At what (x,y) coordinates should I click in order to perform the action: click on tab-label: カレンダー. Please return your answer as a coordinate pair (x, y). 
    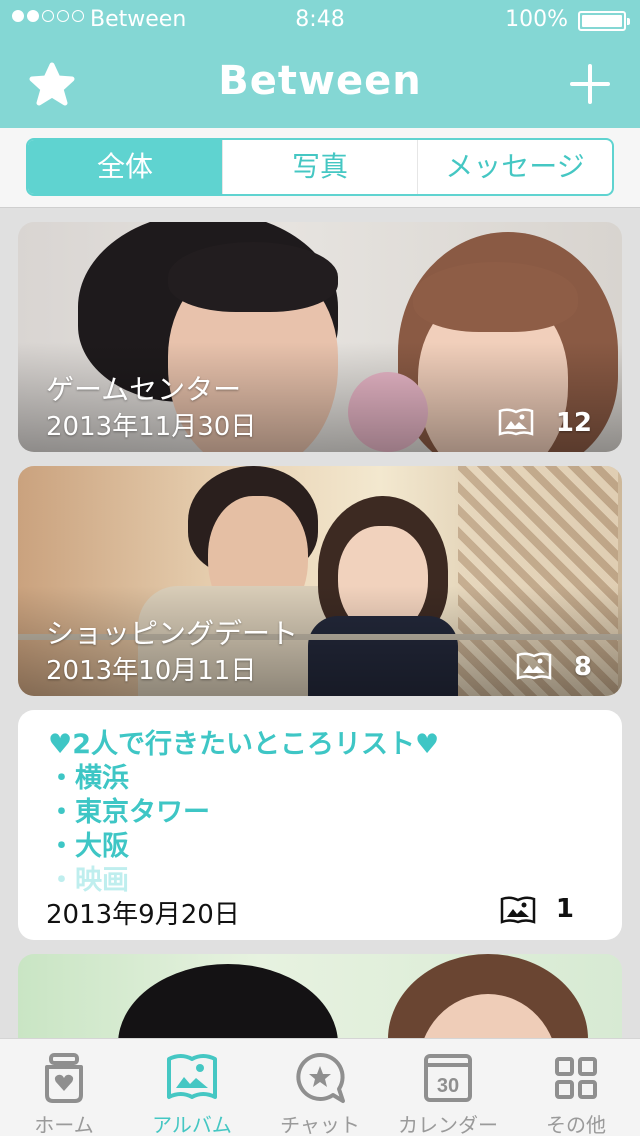
    Looking at the image, I should click on (448, 1124).